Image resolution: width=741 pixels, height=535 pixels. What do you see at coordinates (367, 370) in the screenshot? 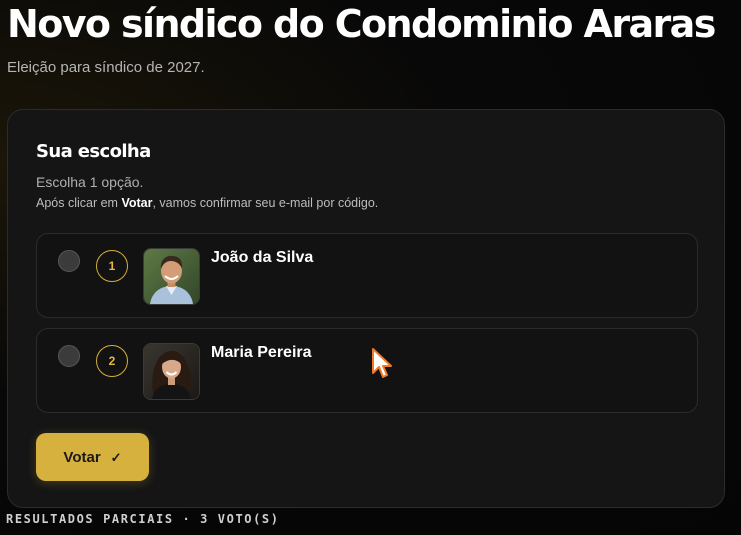
I see `candidate-option-2: 2 Maria Pereira` at bounding box center [367, 370].